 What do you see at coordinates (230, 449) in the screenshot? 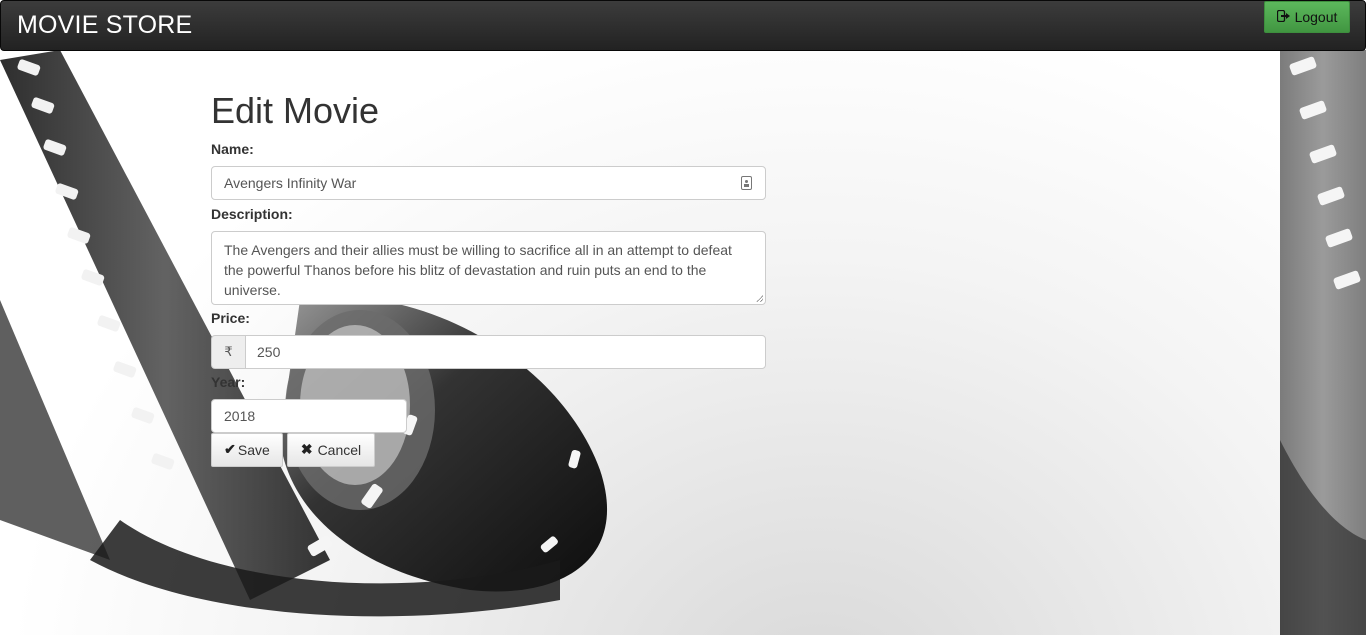
I see `checkmark-icon: ✔` at bounding box center [230, 449].